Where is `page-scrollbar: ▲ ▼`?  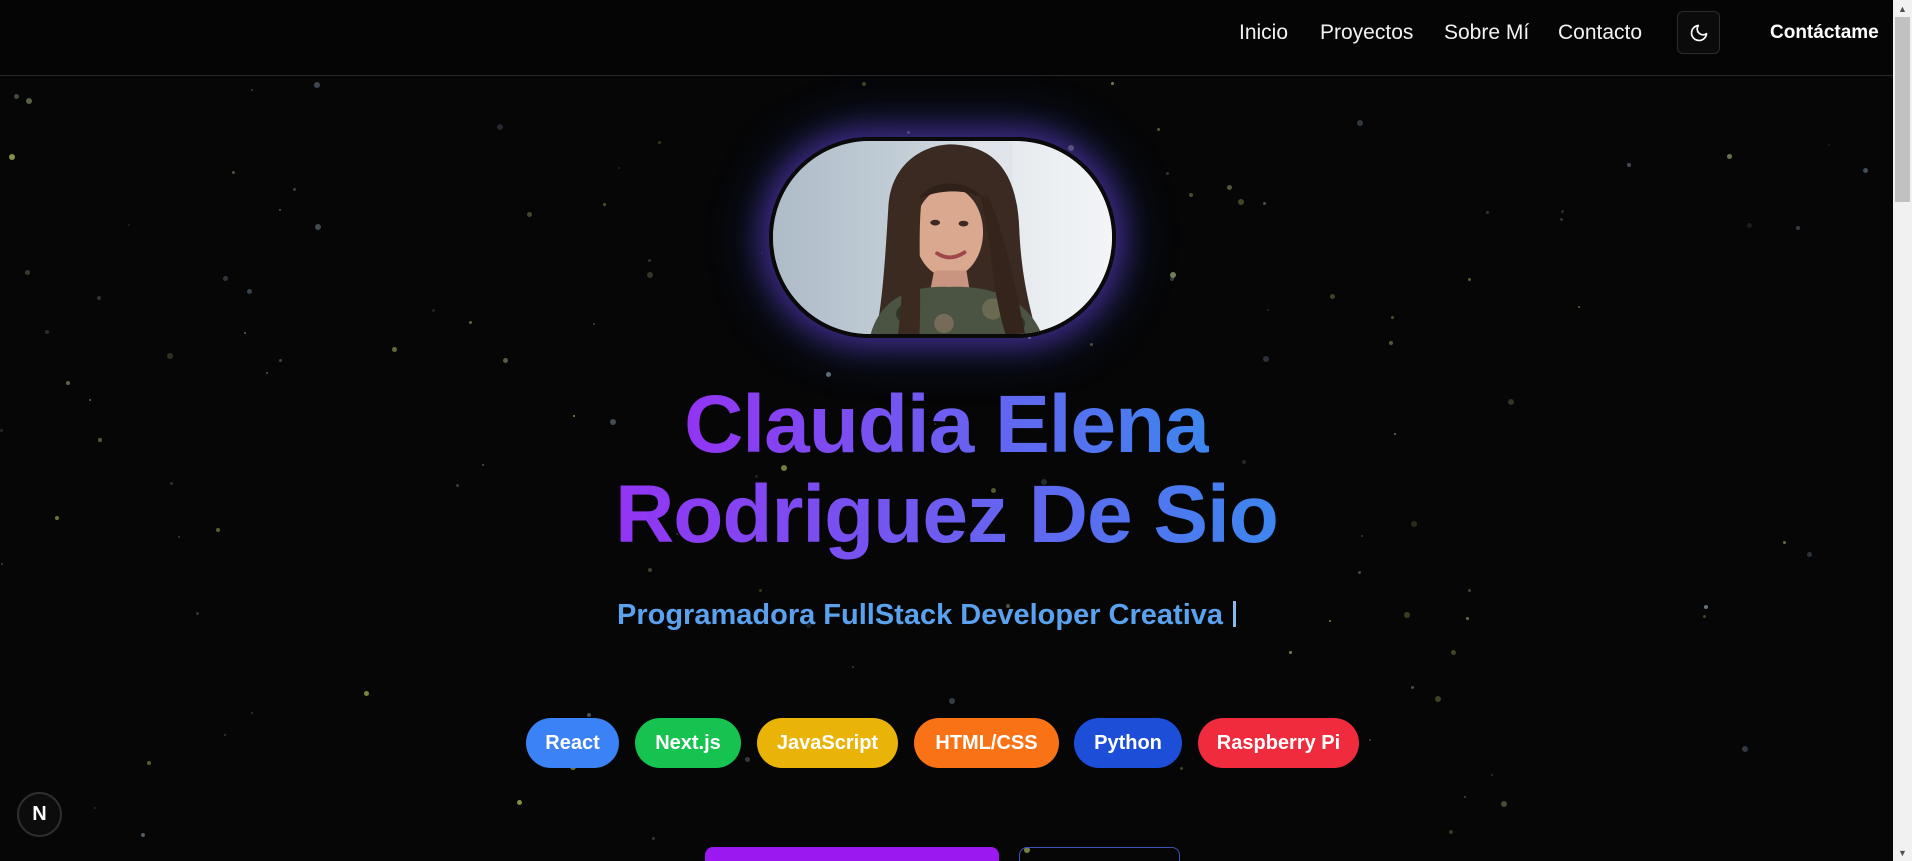
page-scrollbar: ▲ ▼ is located at coordinates (1902, 430).